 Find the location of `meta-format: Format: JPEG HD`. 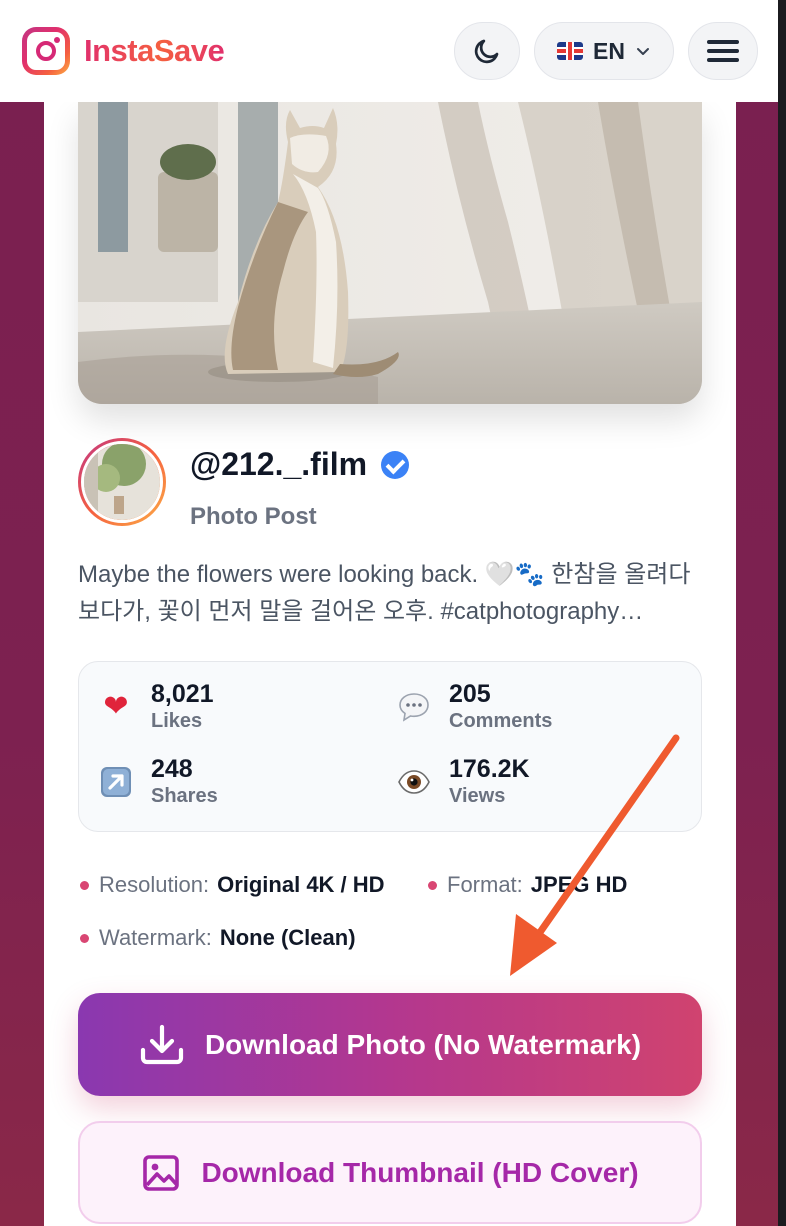

meta-format: Format: JPEG HD is located at coordinates (527, 885).